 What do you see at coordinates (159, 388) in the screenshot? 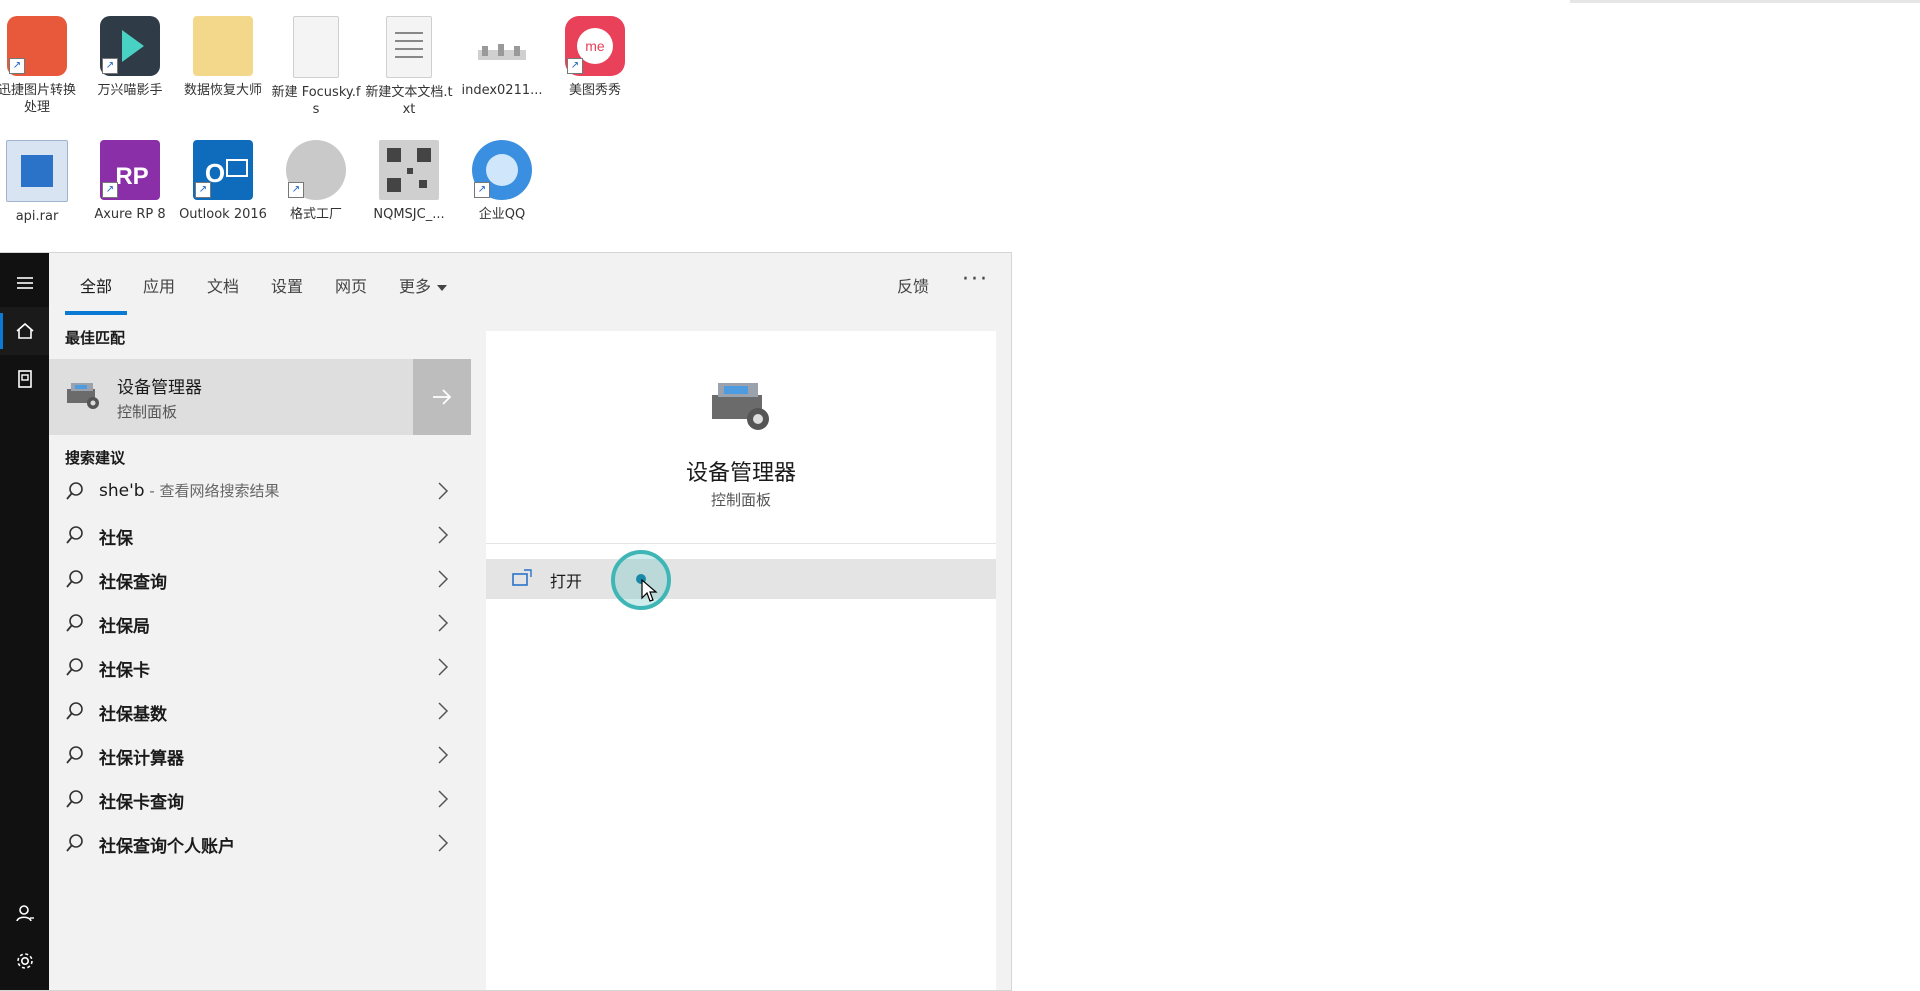
I see `best-match-name: 设备管理器` at bounding box center [159, 388].